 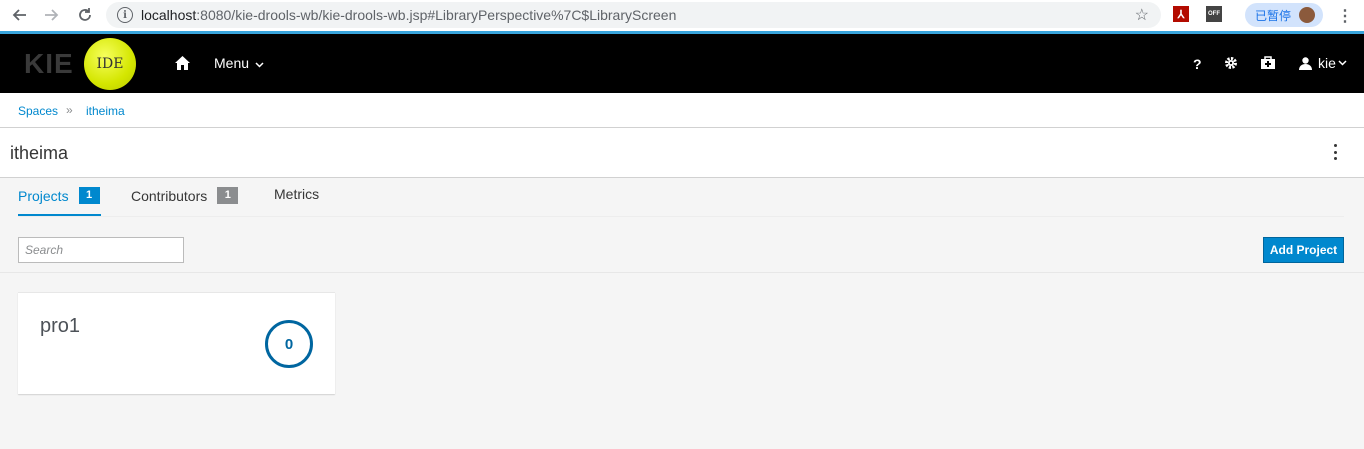 I want to click on tab-metrics: Metrics, so click(x=296, y=194).